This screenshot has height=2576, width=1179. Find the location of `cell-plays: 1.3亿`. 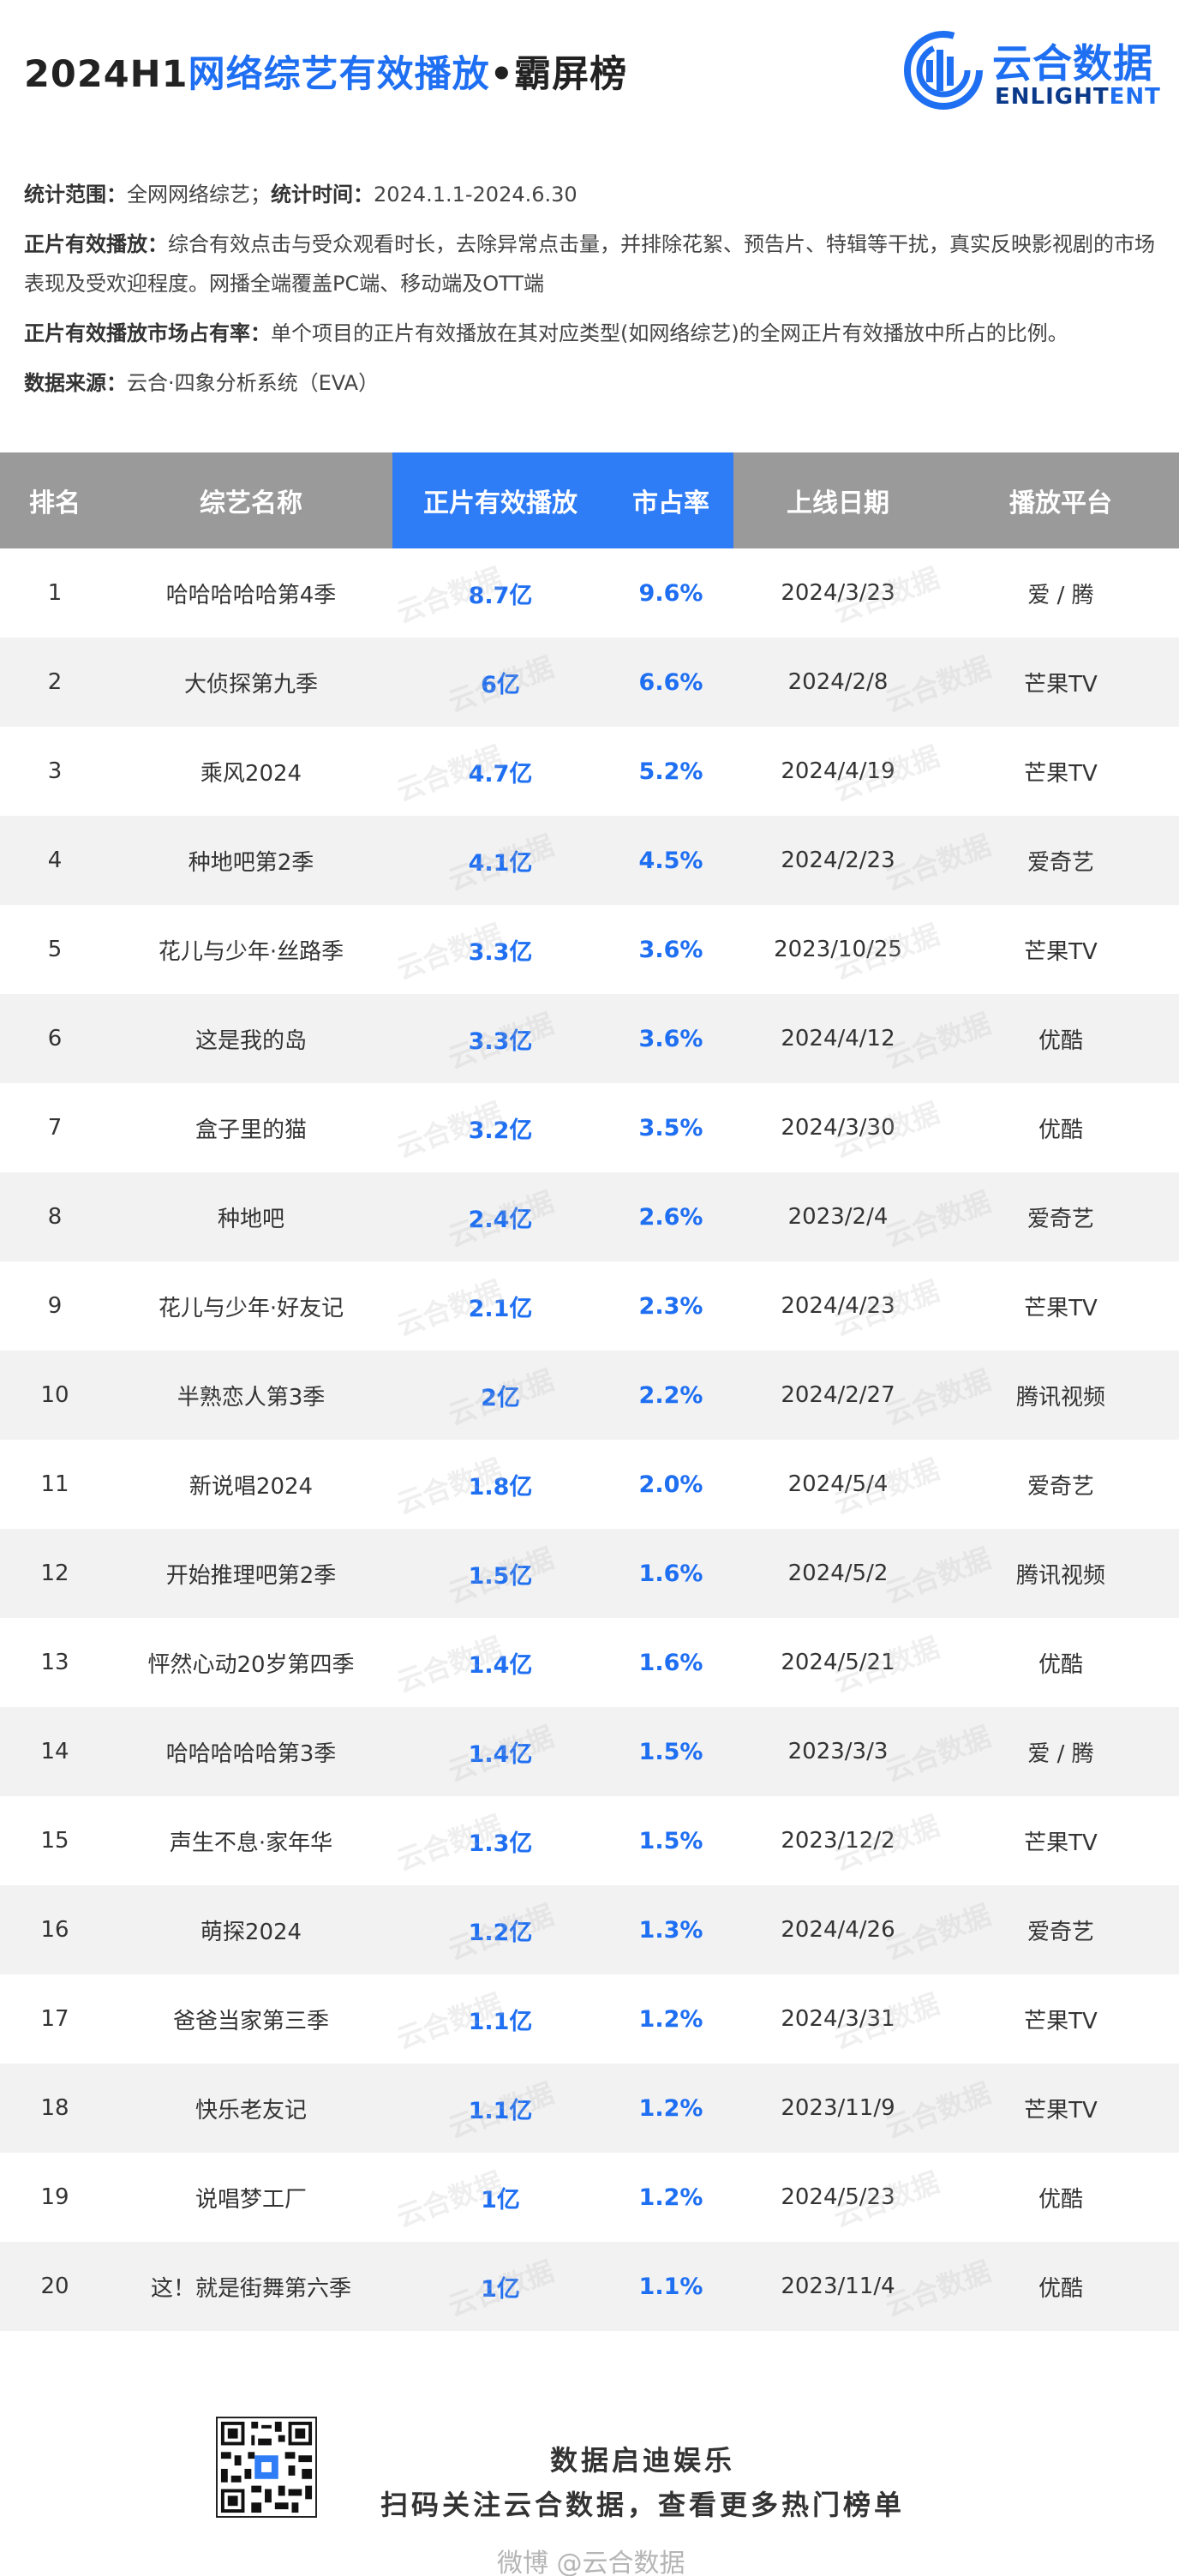

cell-plays: 1.3亿 is located at coordinates (501, 1843).